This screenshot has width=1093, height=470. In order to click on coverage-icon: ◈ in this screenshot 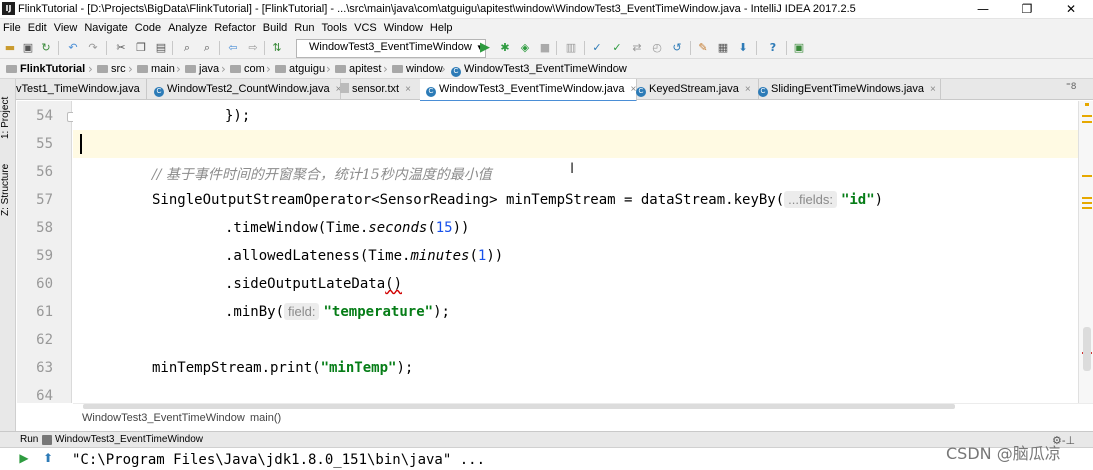, I will do `click(525, 48)`.